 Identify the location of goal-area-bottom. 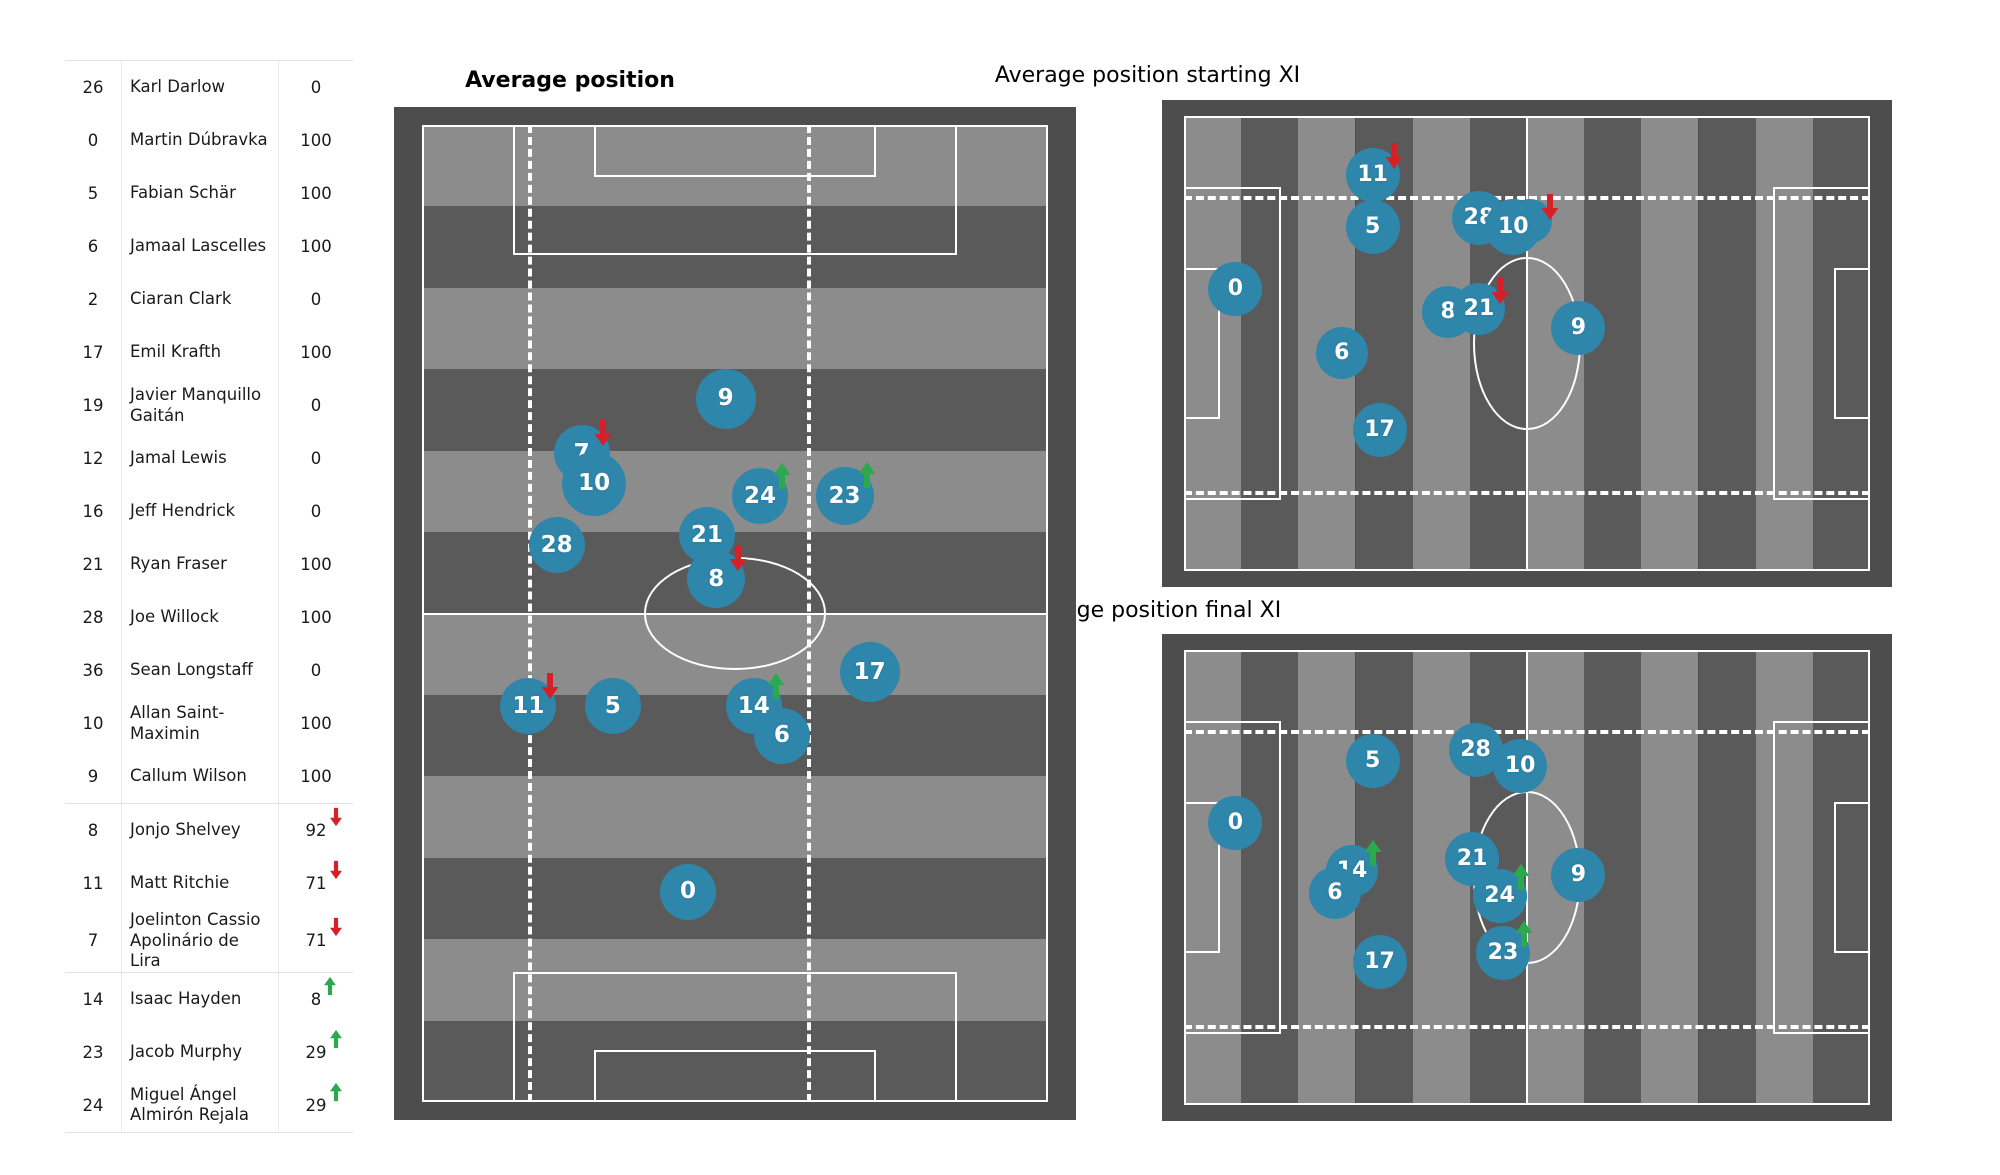
(735, 1076).